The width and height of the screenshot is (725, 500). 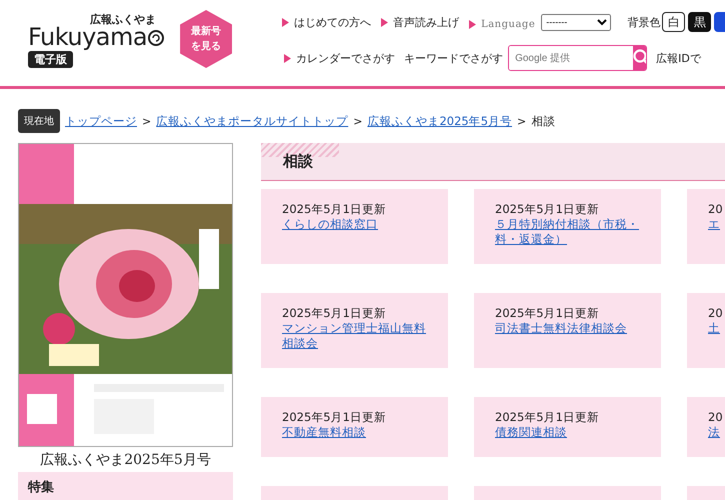 I want to click on background-color-label: 背景色, so click(x=643, y=22).